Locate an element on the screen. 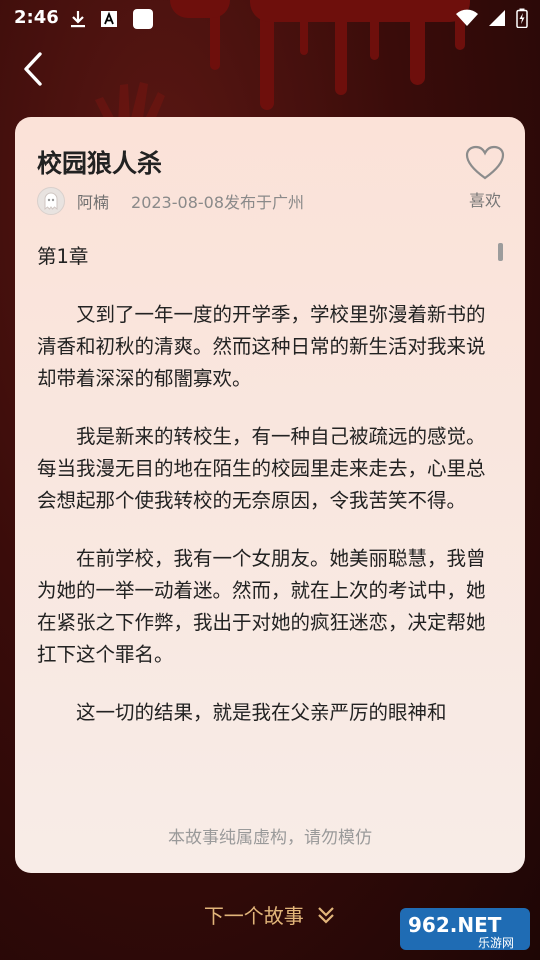 The height and width of the screenshot is (960, 540). avatar is located at coordinates (51, 201).